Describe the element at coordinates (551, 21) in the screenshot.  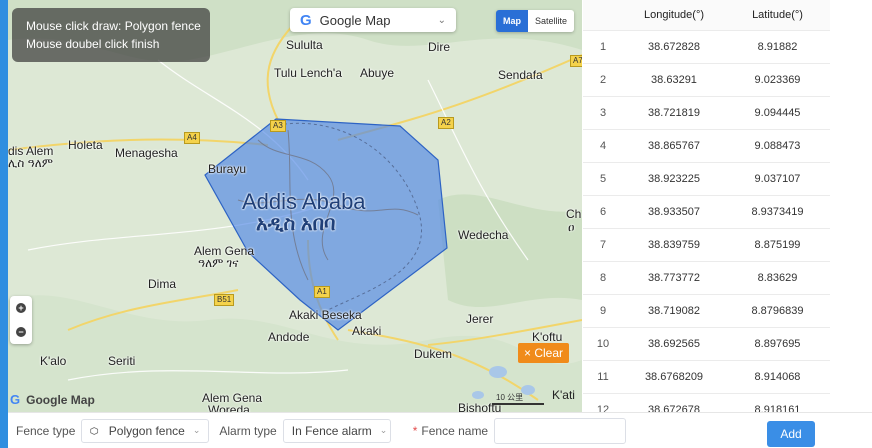
I see `map-type-satellite-button: Satellite` at that location.